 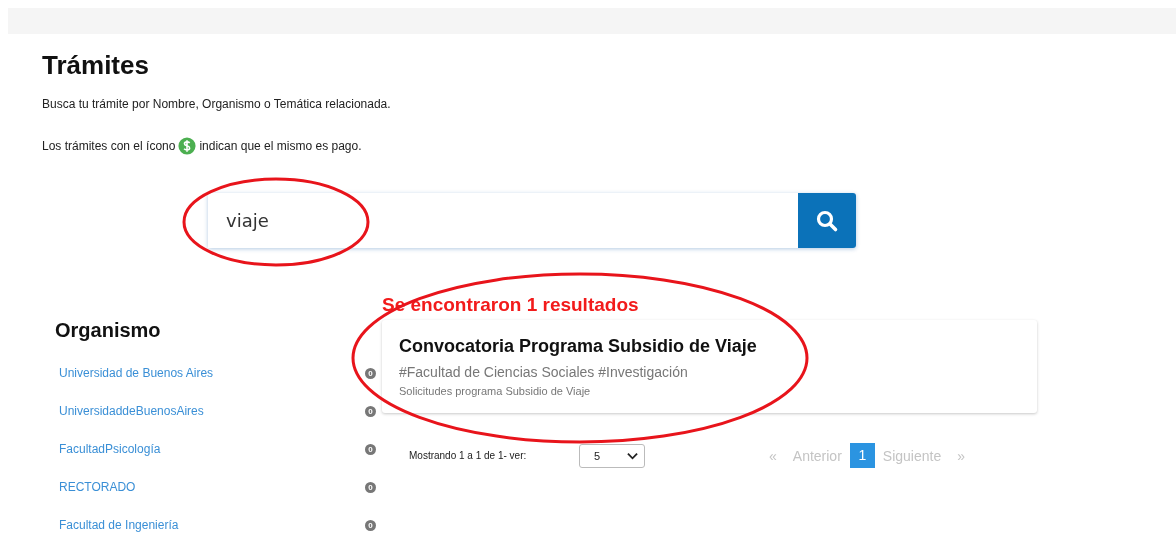 What do you see at coordinates (578, 346) in the screenshot?
I see `result-title: Convocatoria Programa Subsidio de Viaje` at bounding box center [578, 346].